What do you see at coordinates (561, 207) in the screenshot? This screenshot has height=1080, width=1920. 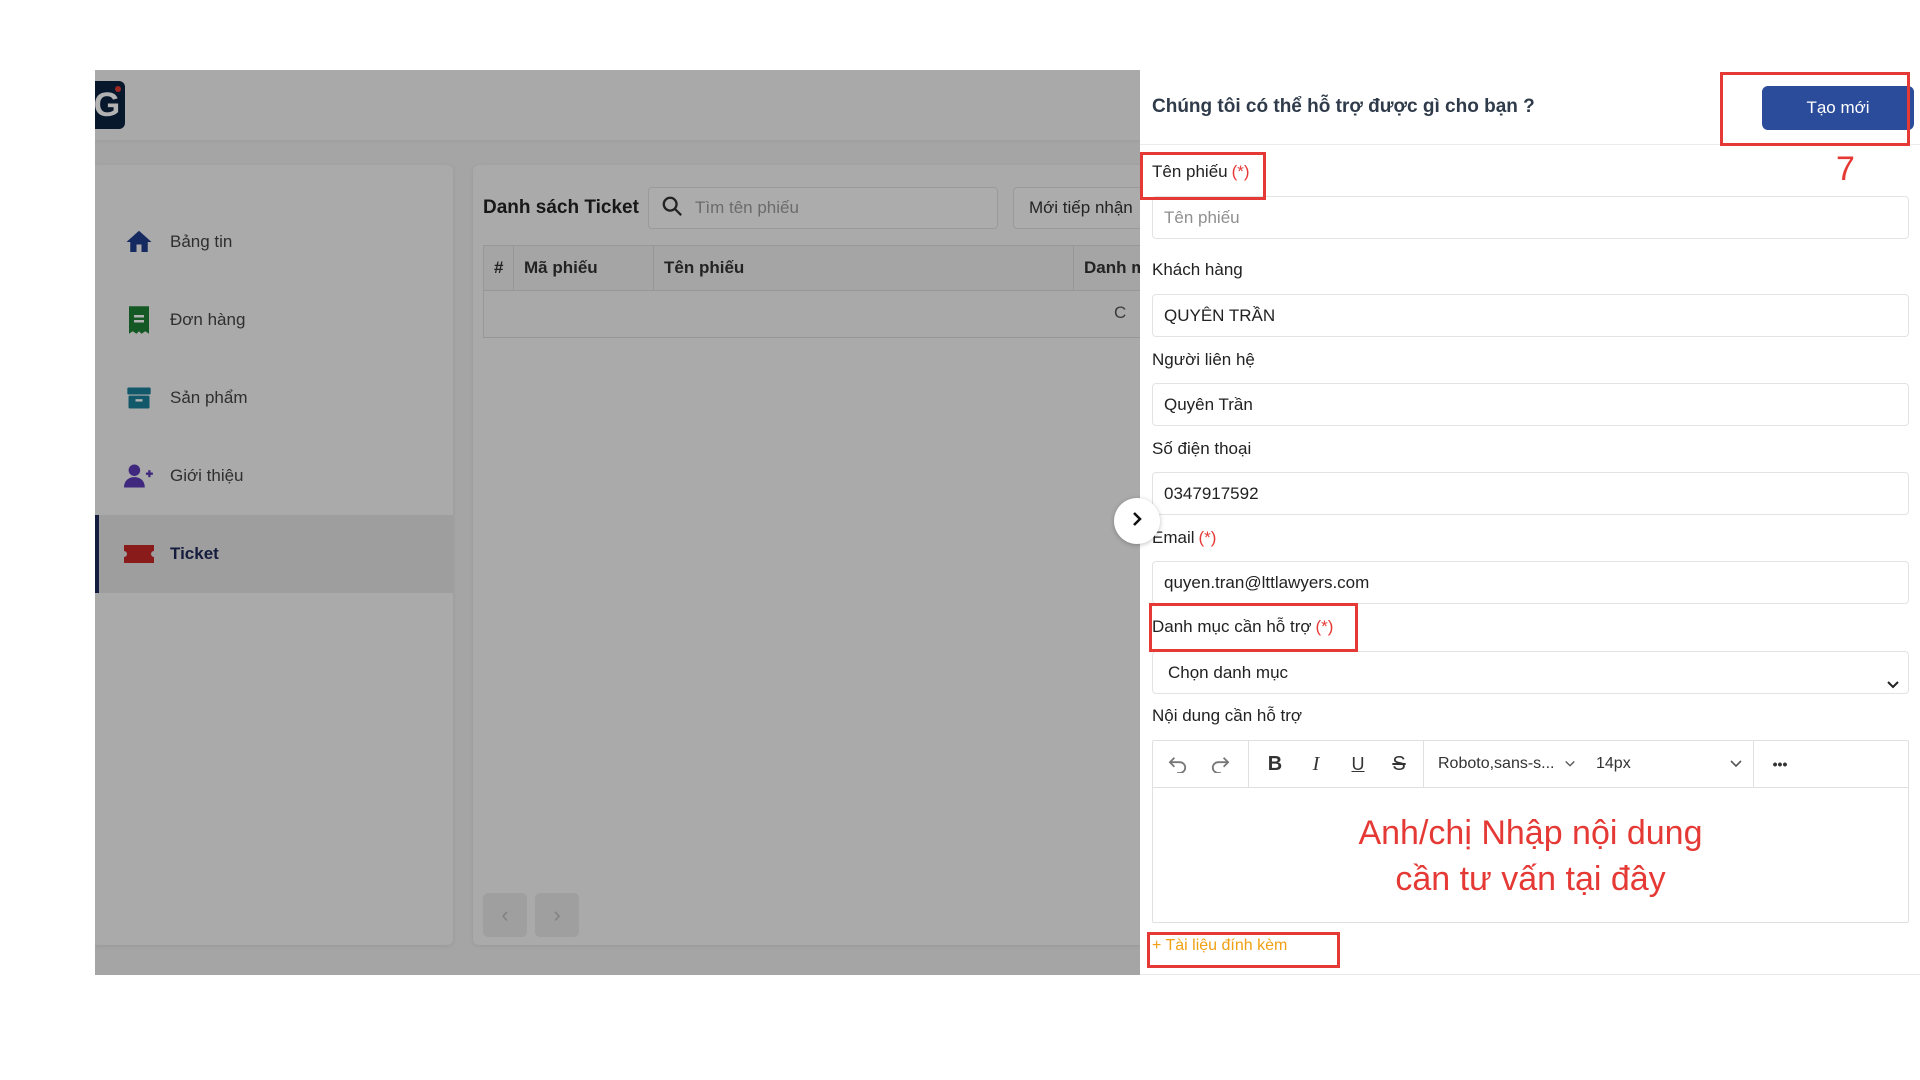 I see `ticket-list-title: Danh sách Ticket` at bounding box center [561, 207].